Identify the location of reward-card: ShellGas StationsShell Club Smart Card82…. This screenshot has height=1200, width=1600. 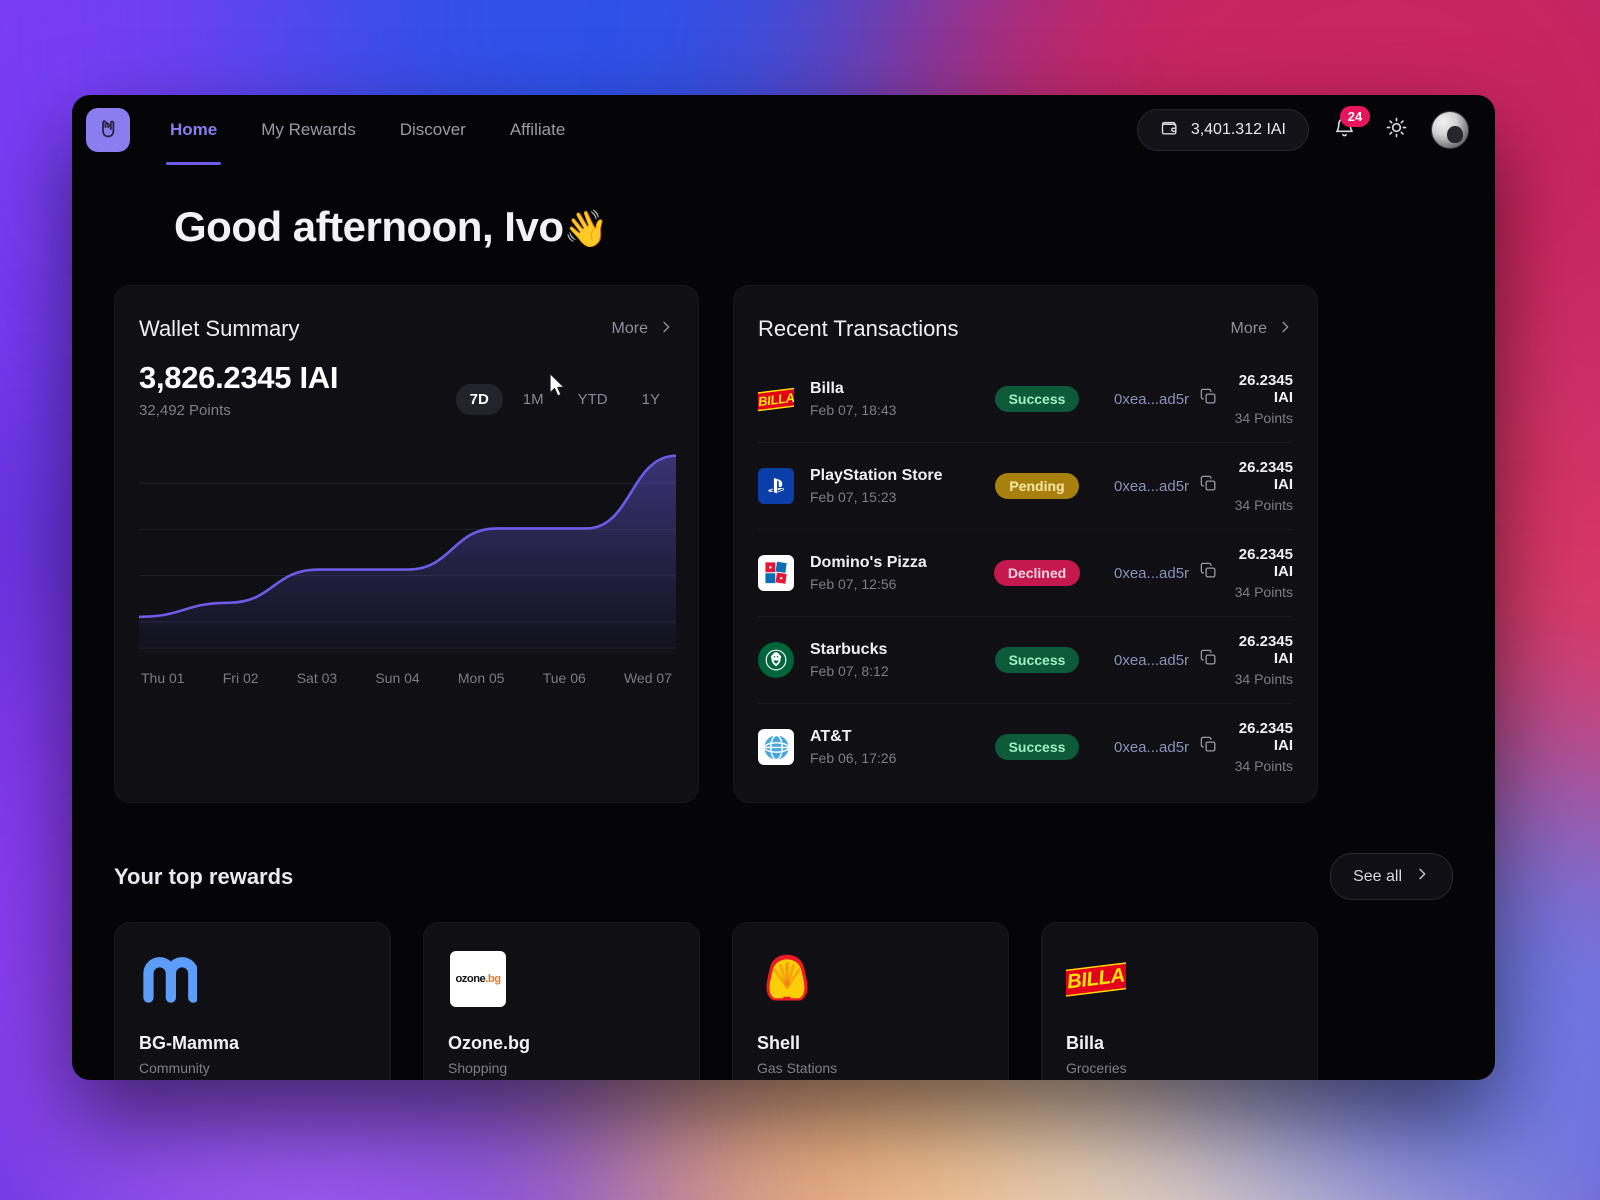
(870, 1001).